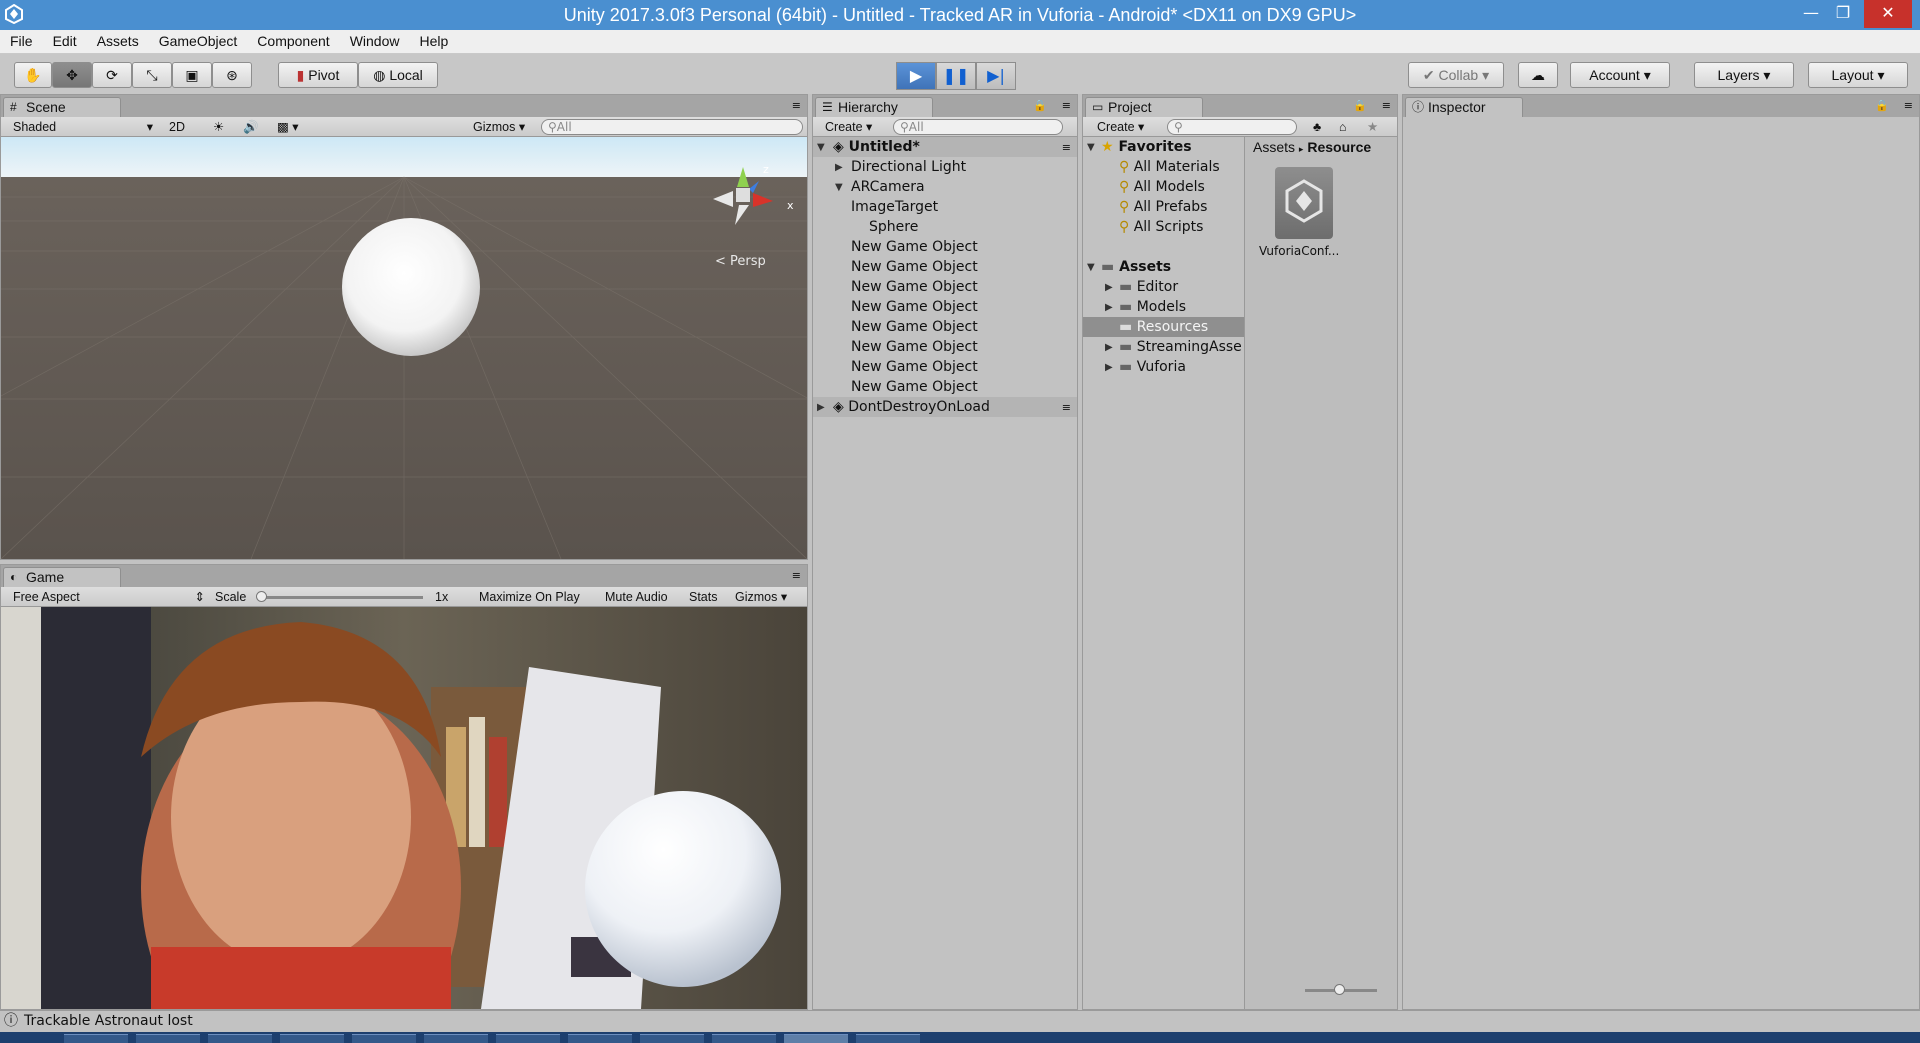 This screenshot has width=1920, height=1043. I want to click on scene-root-item: ◈ Untitled*, so click(876, 147).